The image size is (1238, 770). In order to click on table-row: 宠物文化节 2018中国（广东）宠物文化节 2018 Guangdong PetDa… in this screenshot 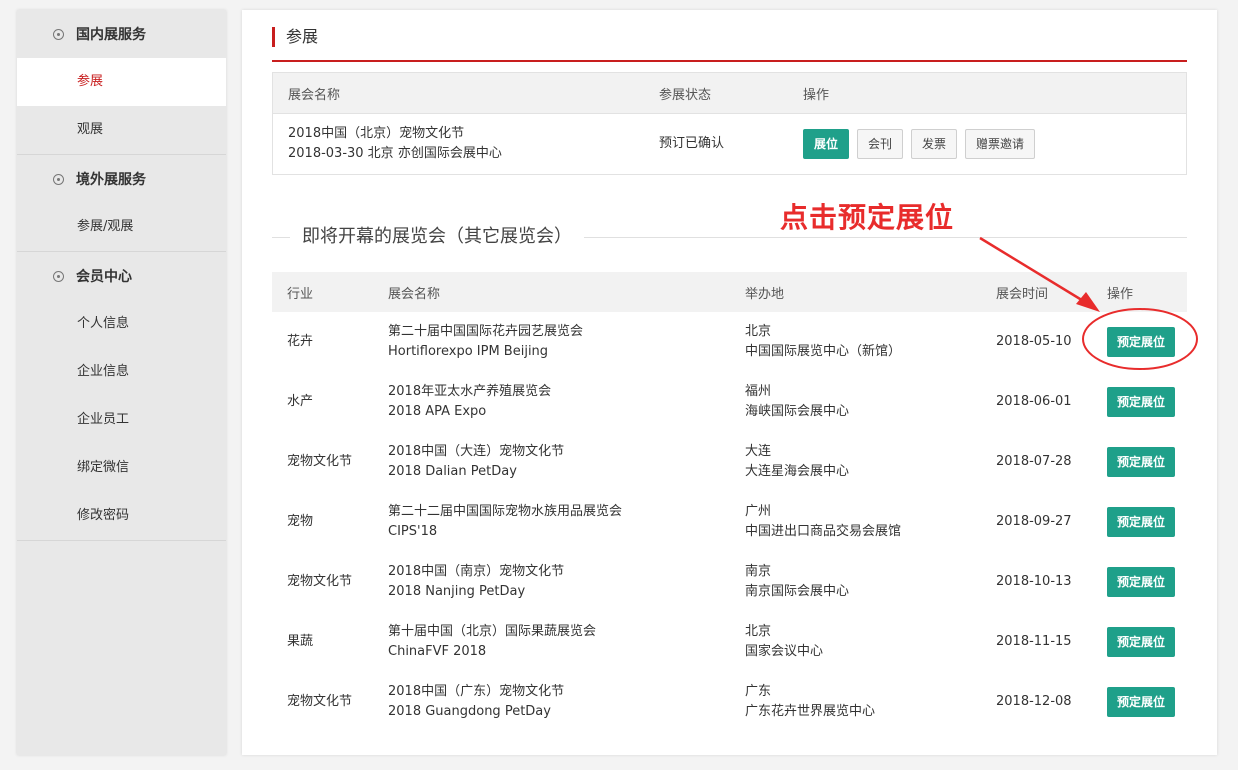, I will do `click(729, 702)`.